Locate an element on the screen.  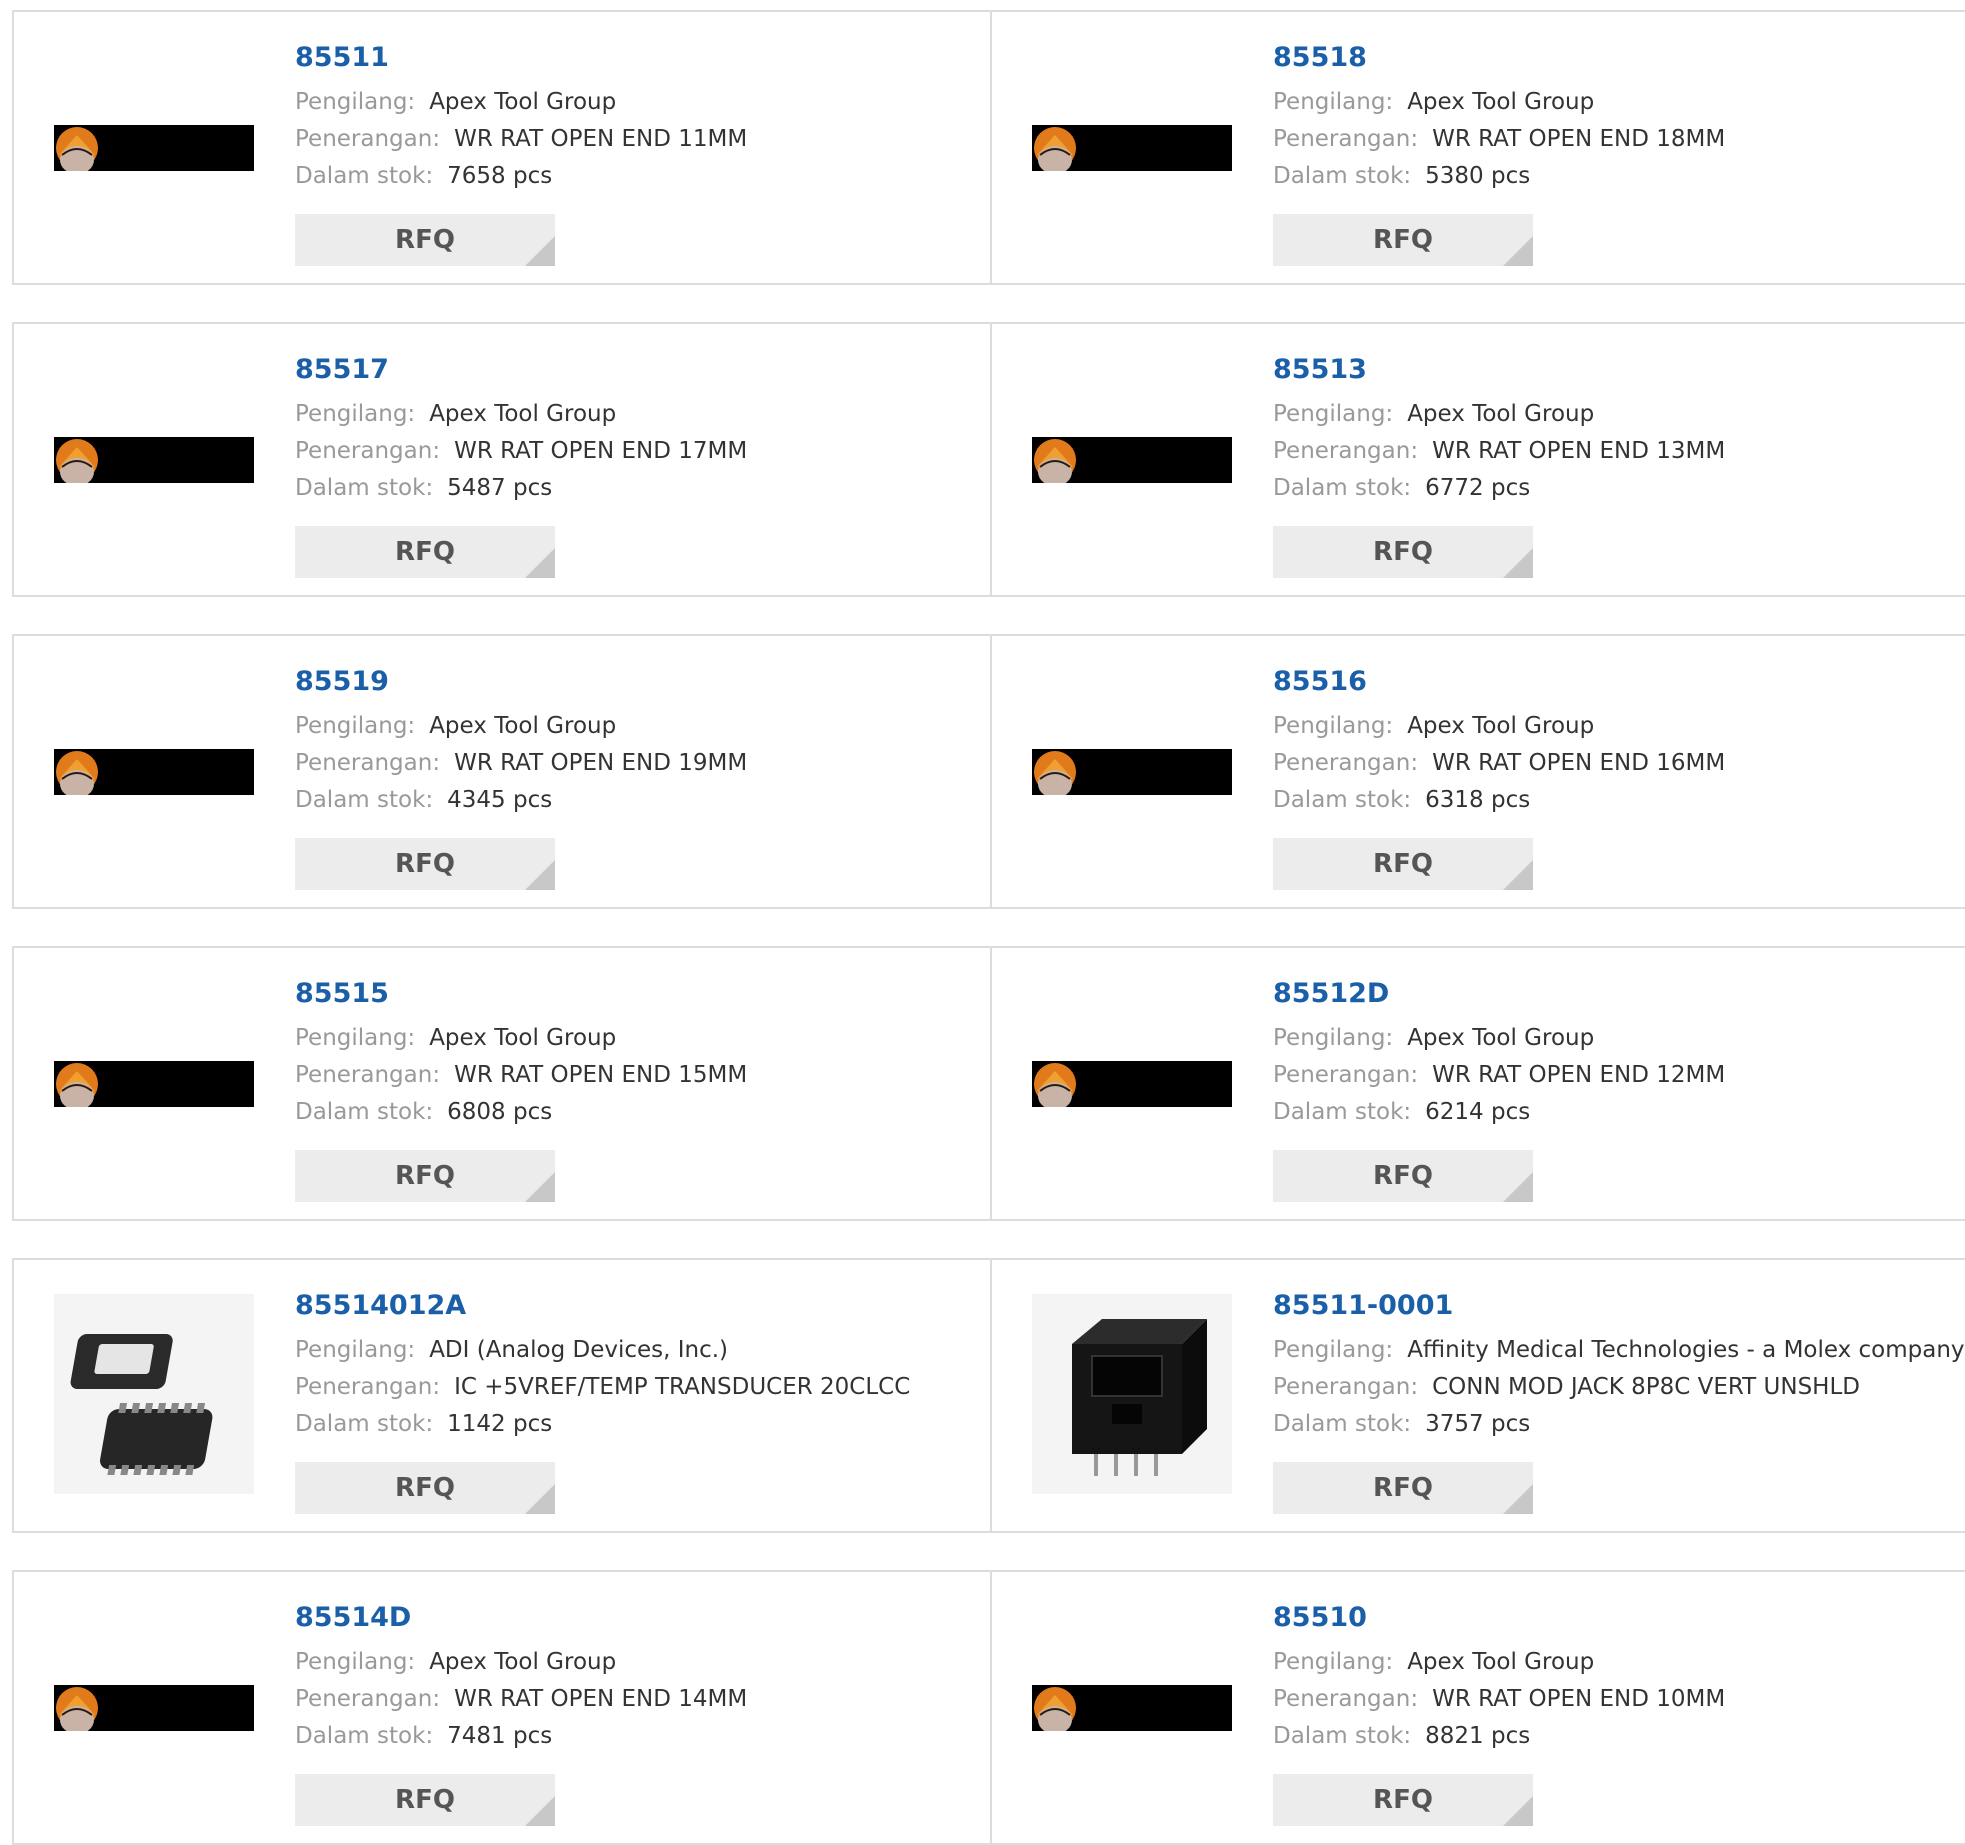
description-field: Penerangan: WR RAT OPEN END 11MM is located at coordinates (521, 139).